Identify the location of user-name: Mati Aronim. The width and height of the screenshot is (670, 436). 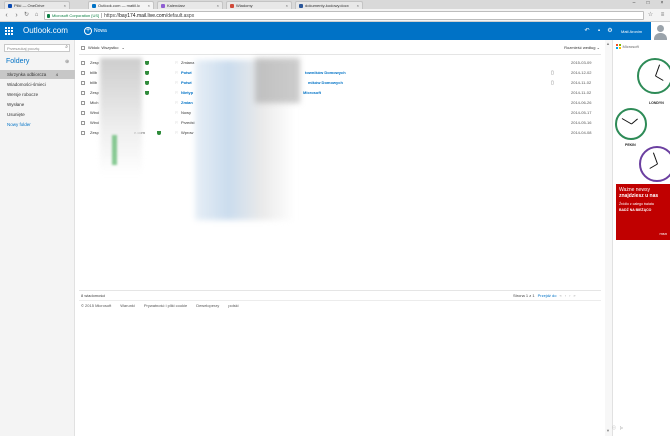
(631, 31).